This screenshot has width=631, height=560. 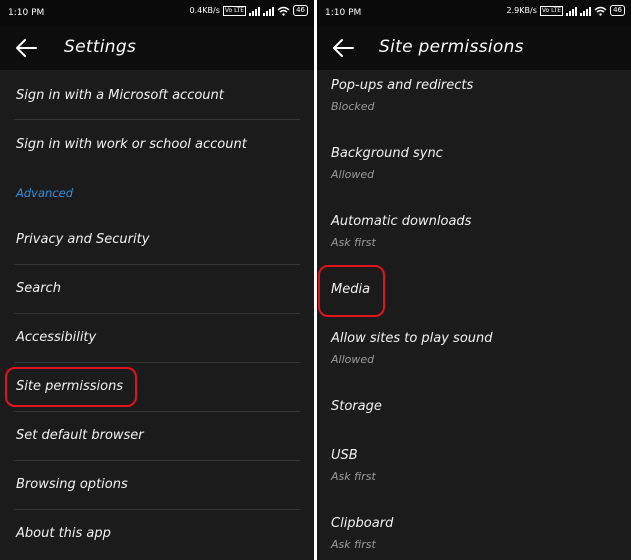 What do you see at coordinates (474, 169) in the screenshot?
I see `list-item-background-sync: Background sync Allowed` at bounding box center [474, 169].